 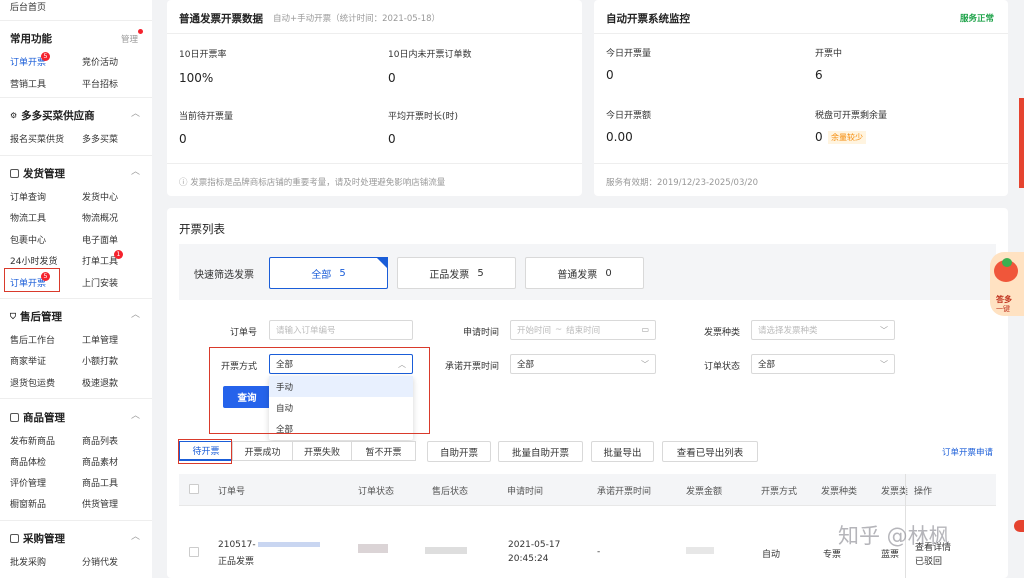 I want to click on sidebar-item-home: 后台首页, so click(x=28, y=6).